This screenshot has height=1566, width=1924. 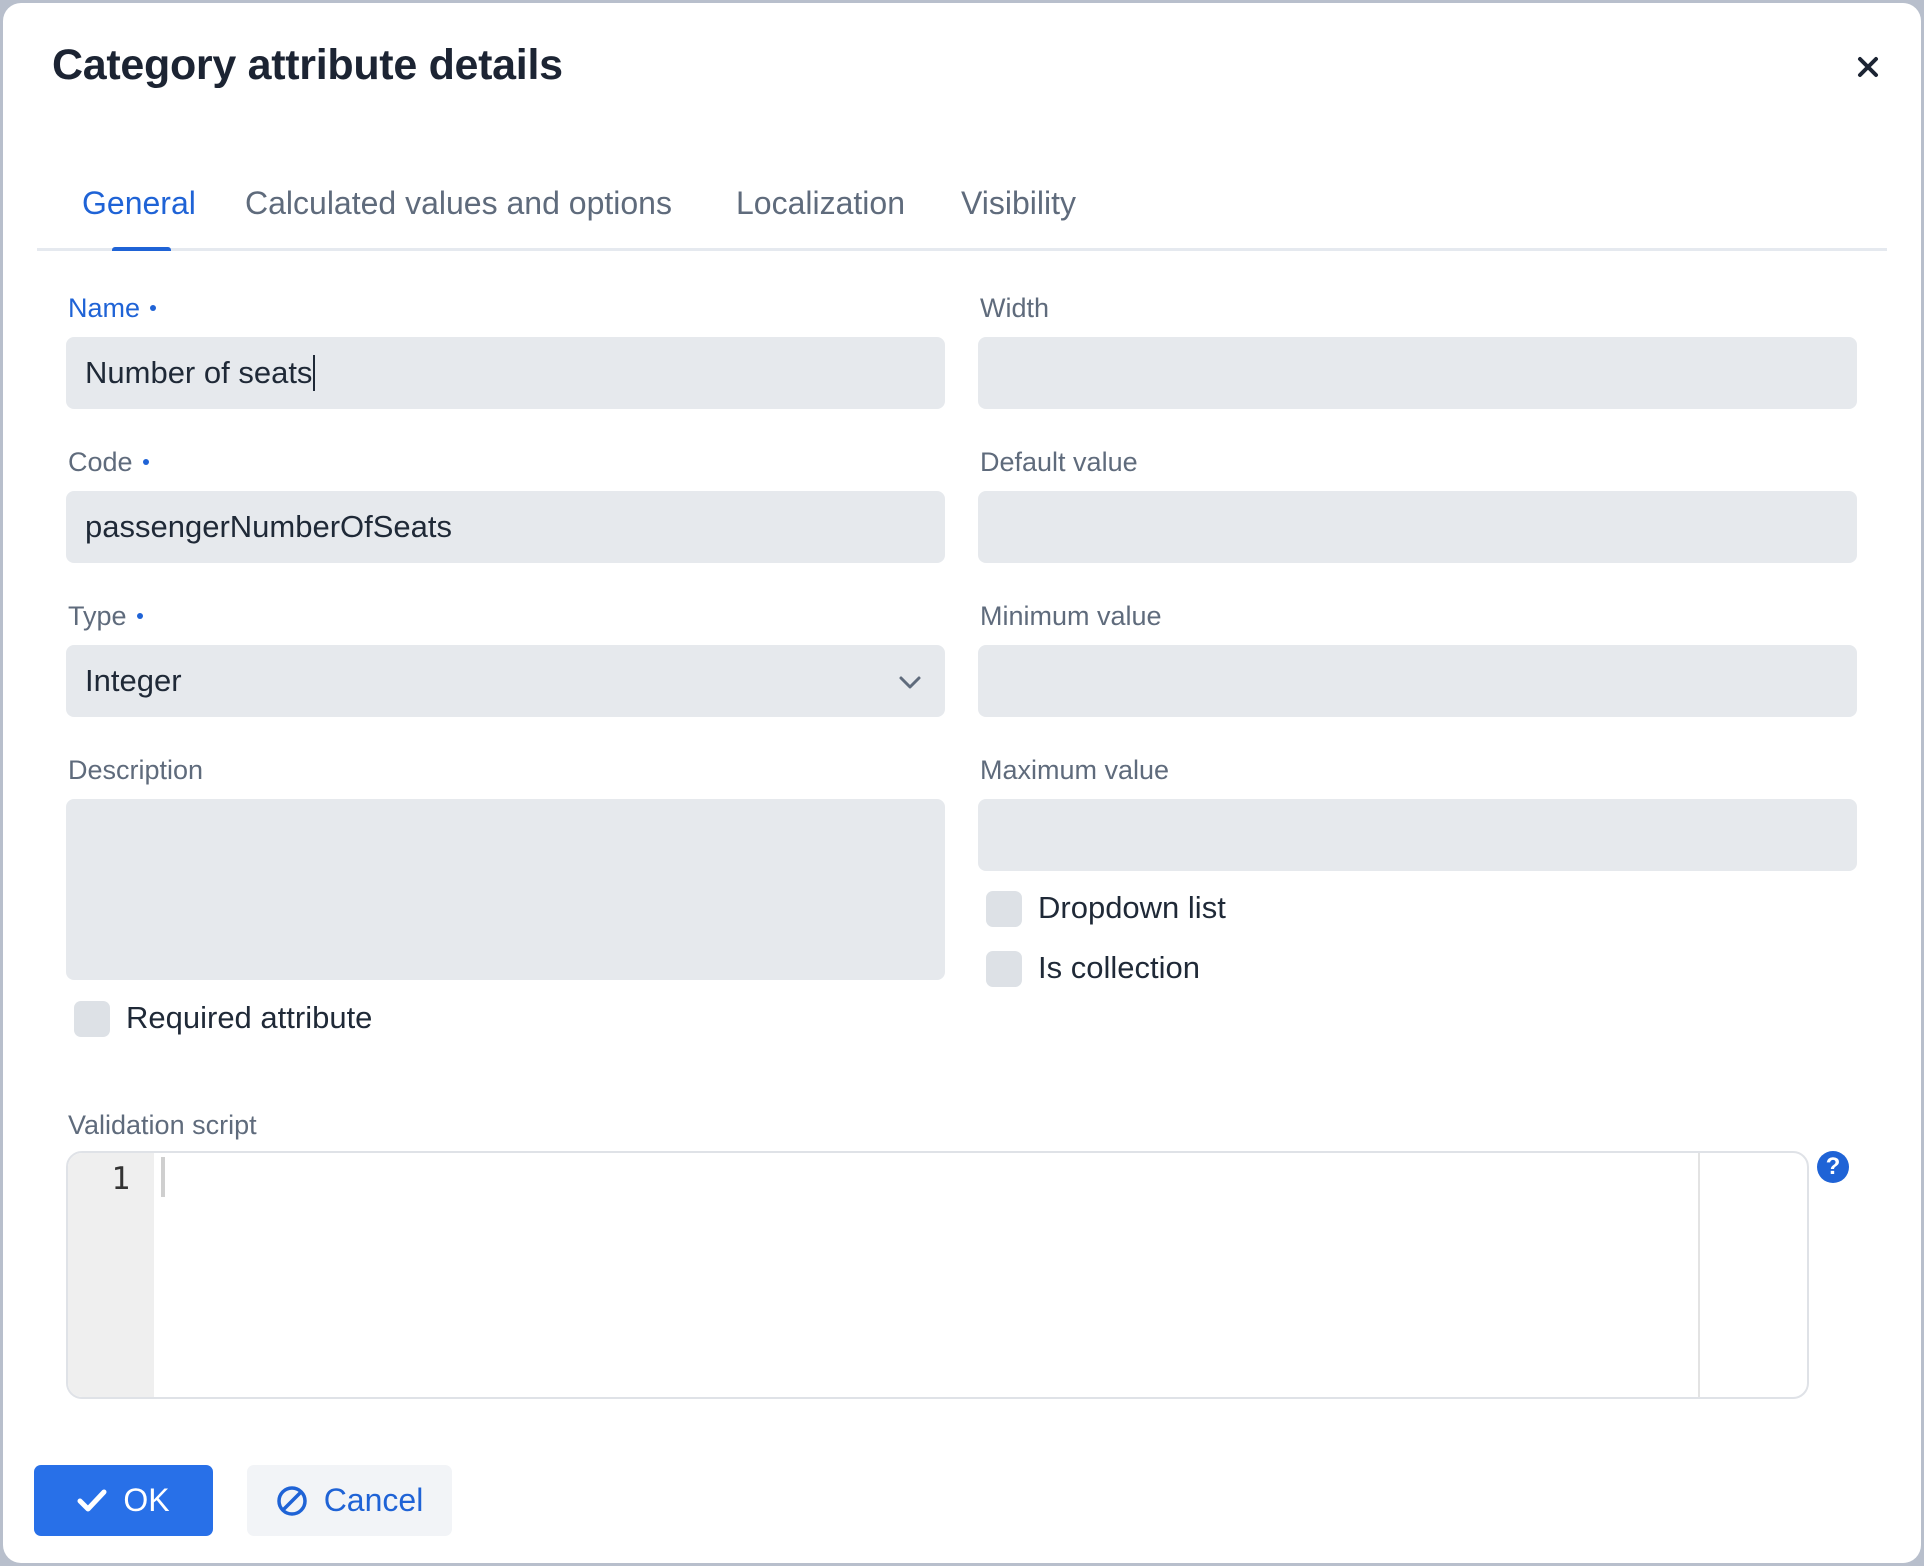 What do you see at coordinates (505, 681) in the screenshot?
I see `type-select: Integer` at bounding box center [505, 681].